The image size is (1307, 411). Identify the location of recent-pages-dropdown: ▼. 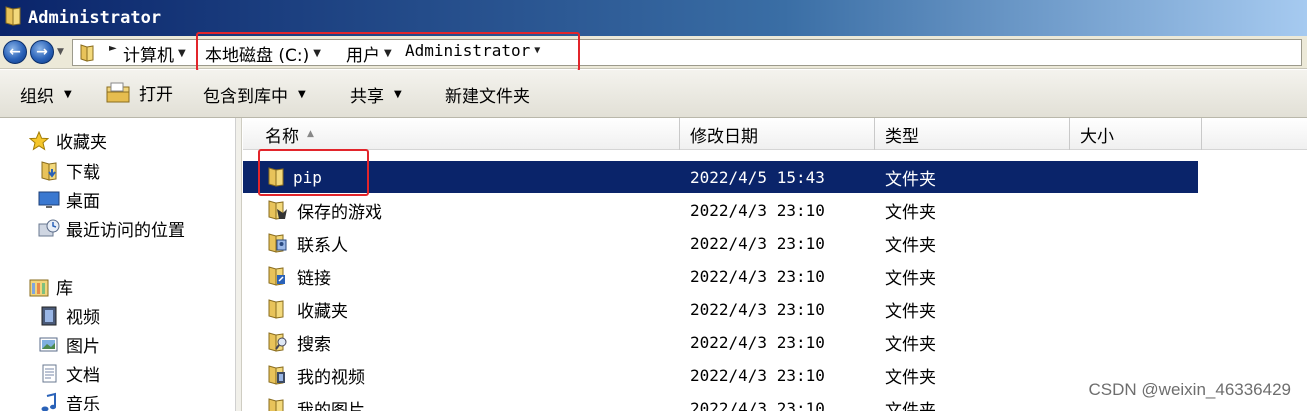
(60, 52).